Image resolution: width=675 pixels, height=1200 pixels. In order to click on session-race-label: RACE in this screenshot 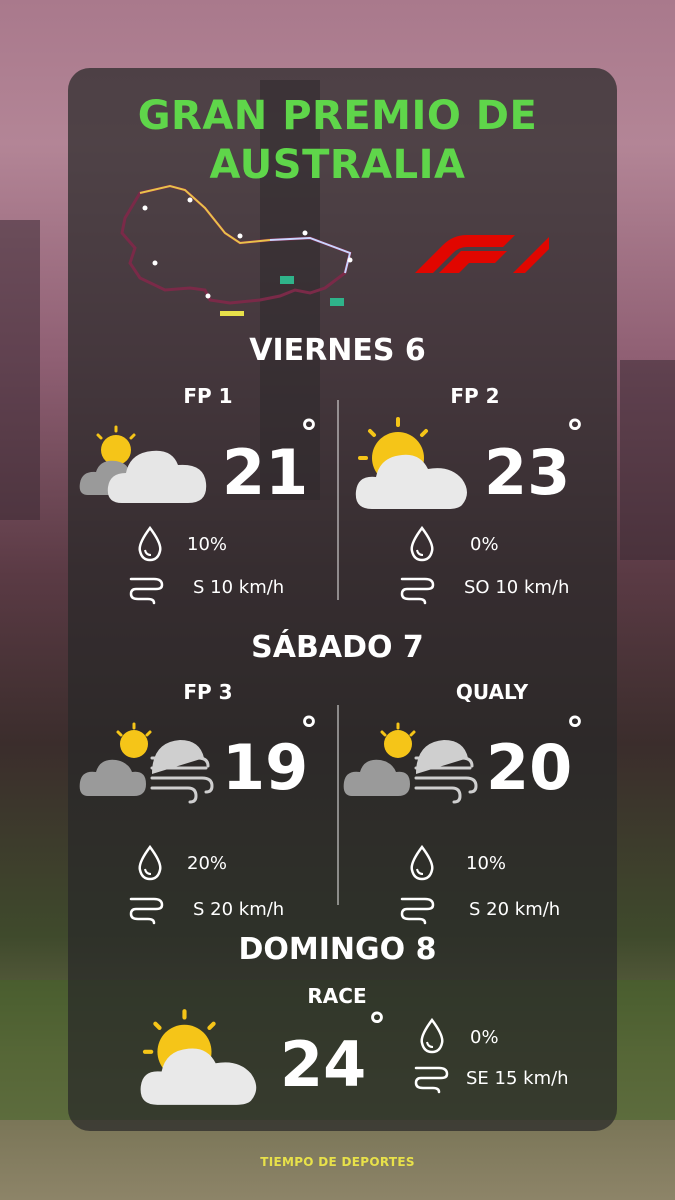, I will do `click(337, 996)`.